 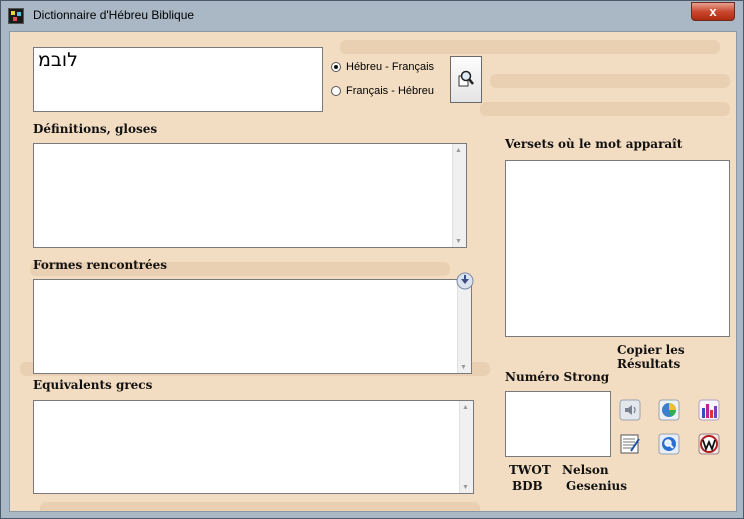 I want to click on close-button: x, so click(x=713, y=11).